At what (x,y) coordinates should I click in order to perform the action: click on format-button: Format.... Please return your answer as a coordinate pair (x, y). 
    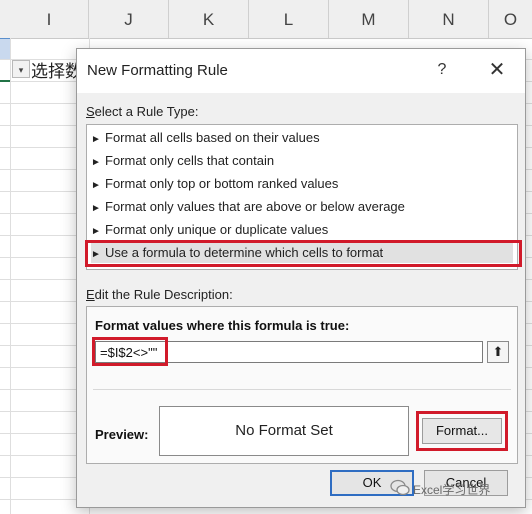
    Looking at the image, I should click on (462, 431).